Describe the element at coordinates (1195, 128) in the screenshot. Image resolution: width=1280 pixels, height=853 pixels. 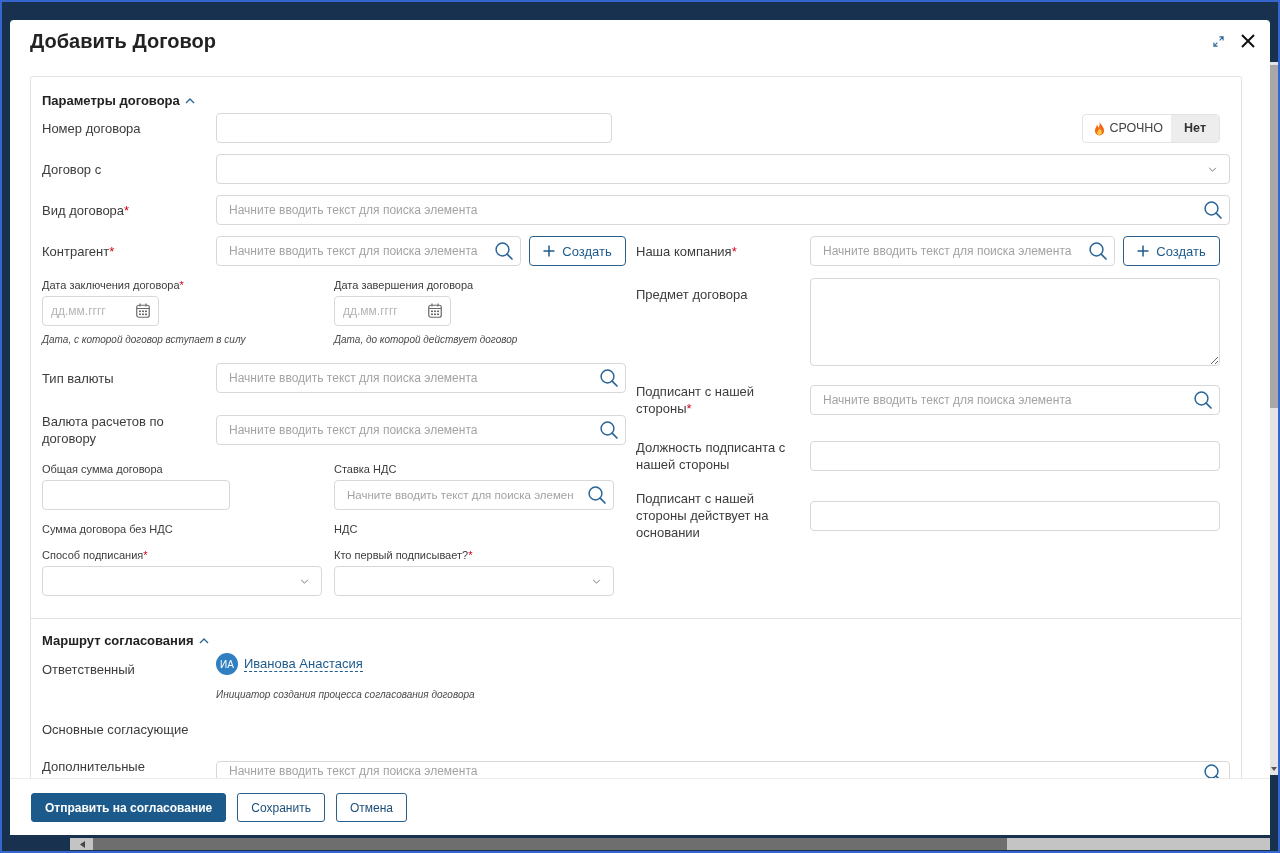
I see `toggle-value: Нет` at that location.